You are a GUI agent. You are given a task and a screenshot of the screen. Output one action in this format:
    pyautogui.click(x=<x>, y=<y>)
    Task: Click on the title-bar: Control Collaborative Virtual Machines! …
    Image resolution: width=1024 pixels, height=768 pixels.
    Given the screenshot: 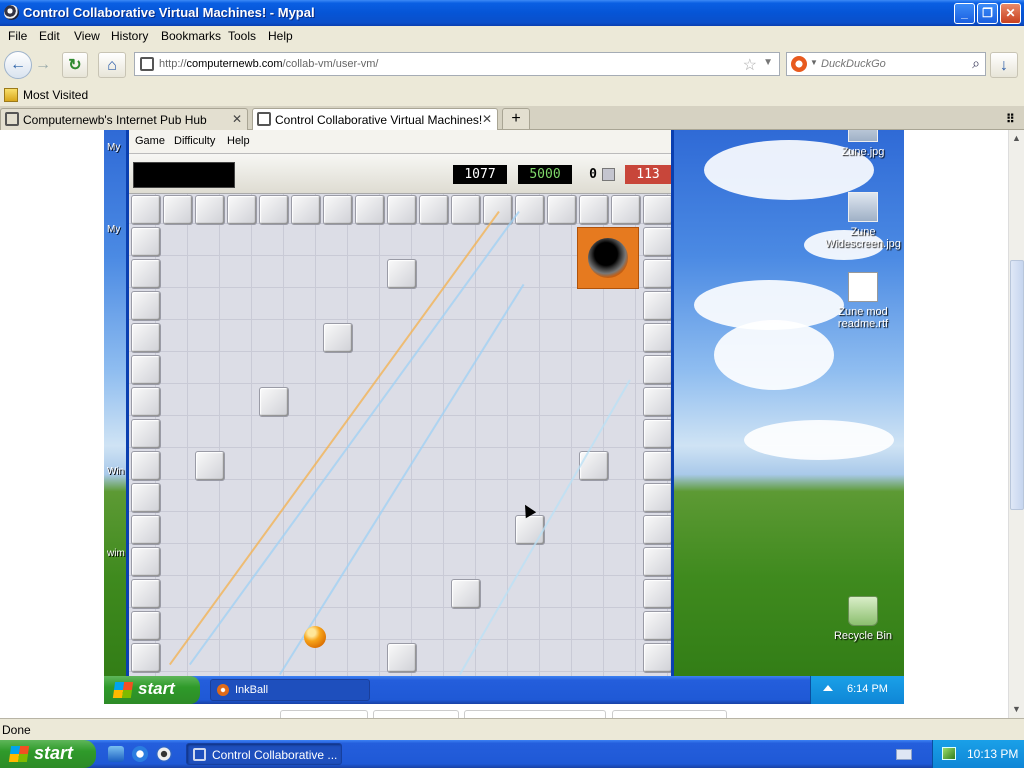 What is the action you would take?
    pyautogui.click(x=512, y=13)
    